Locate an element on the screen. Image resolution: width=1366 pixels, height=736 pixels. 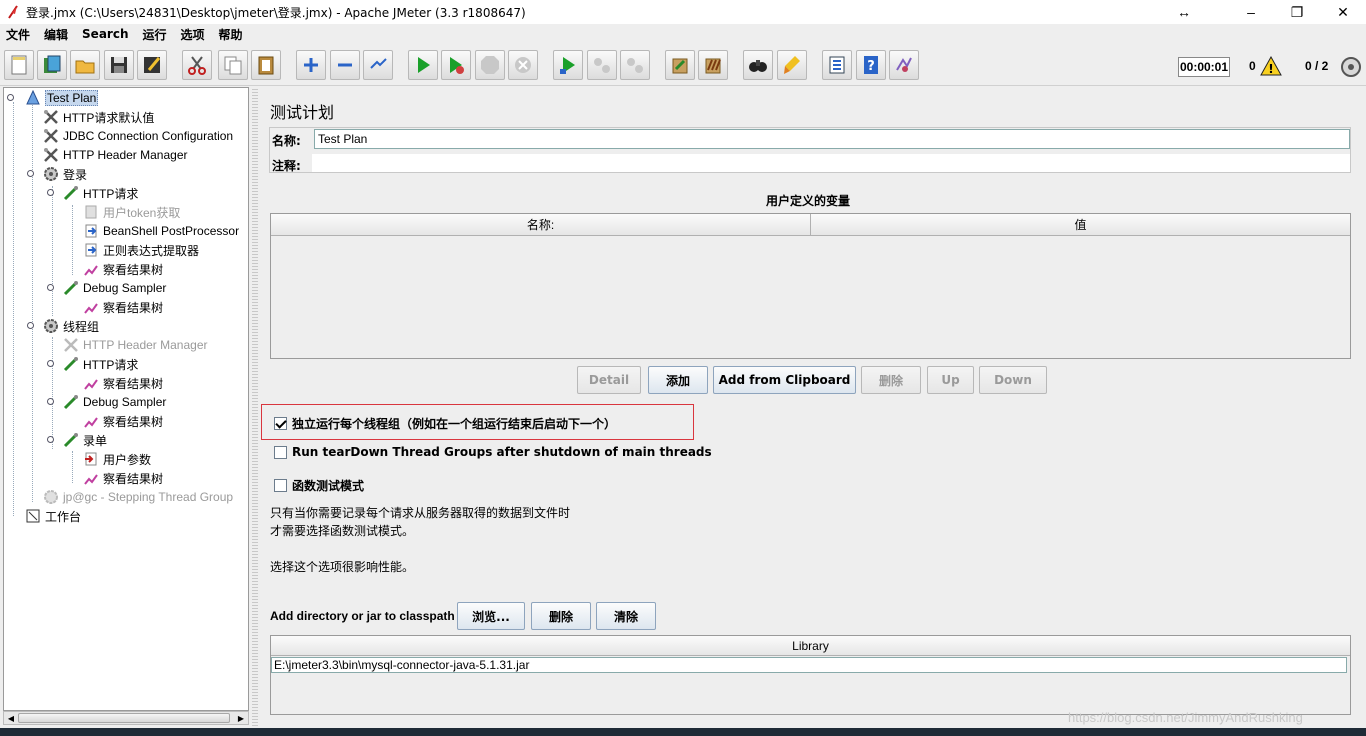
save-button is located at coordinates (119, 65).